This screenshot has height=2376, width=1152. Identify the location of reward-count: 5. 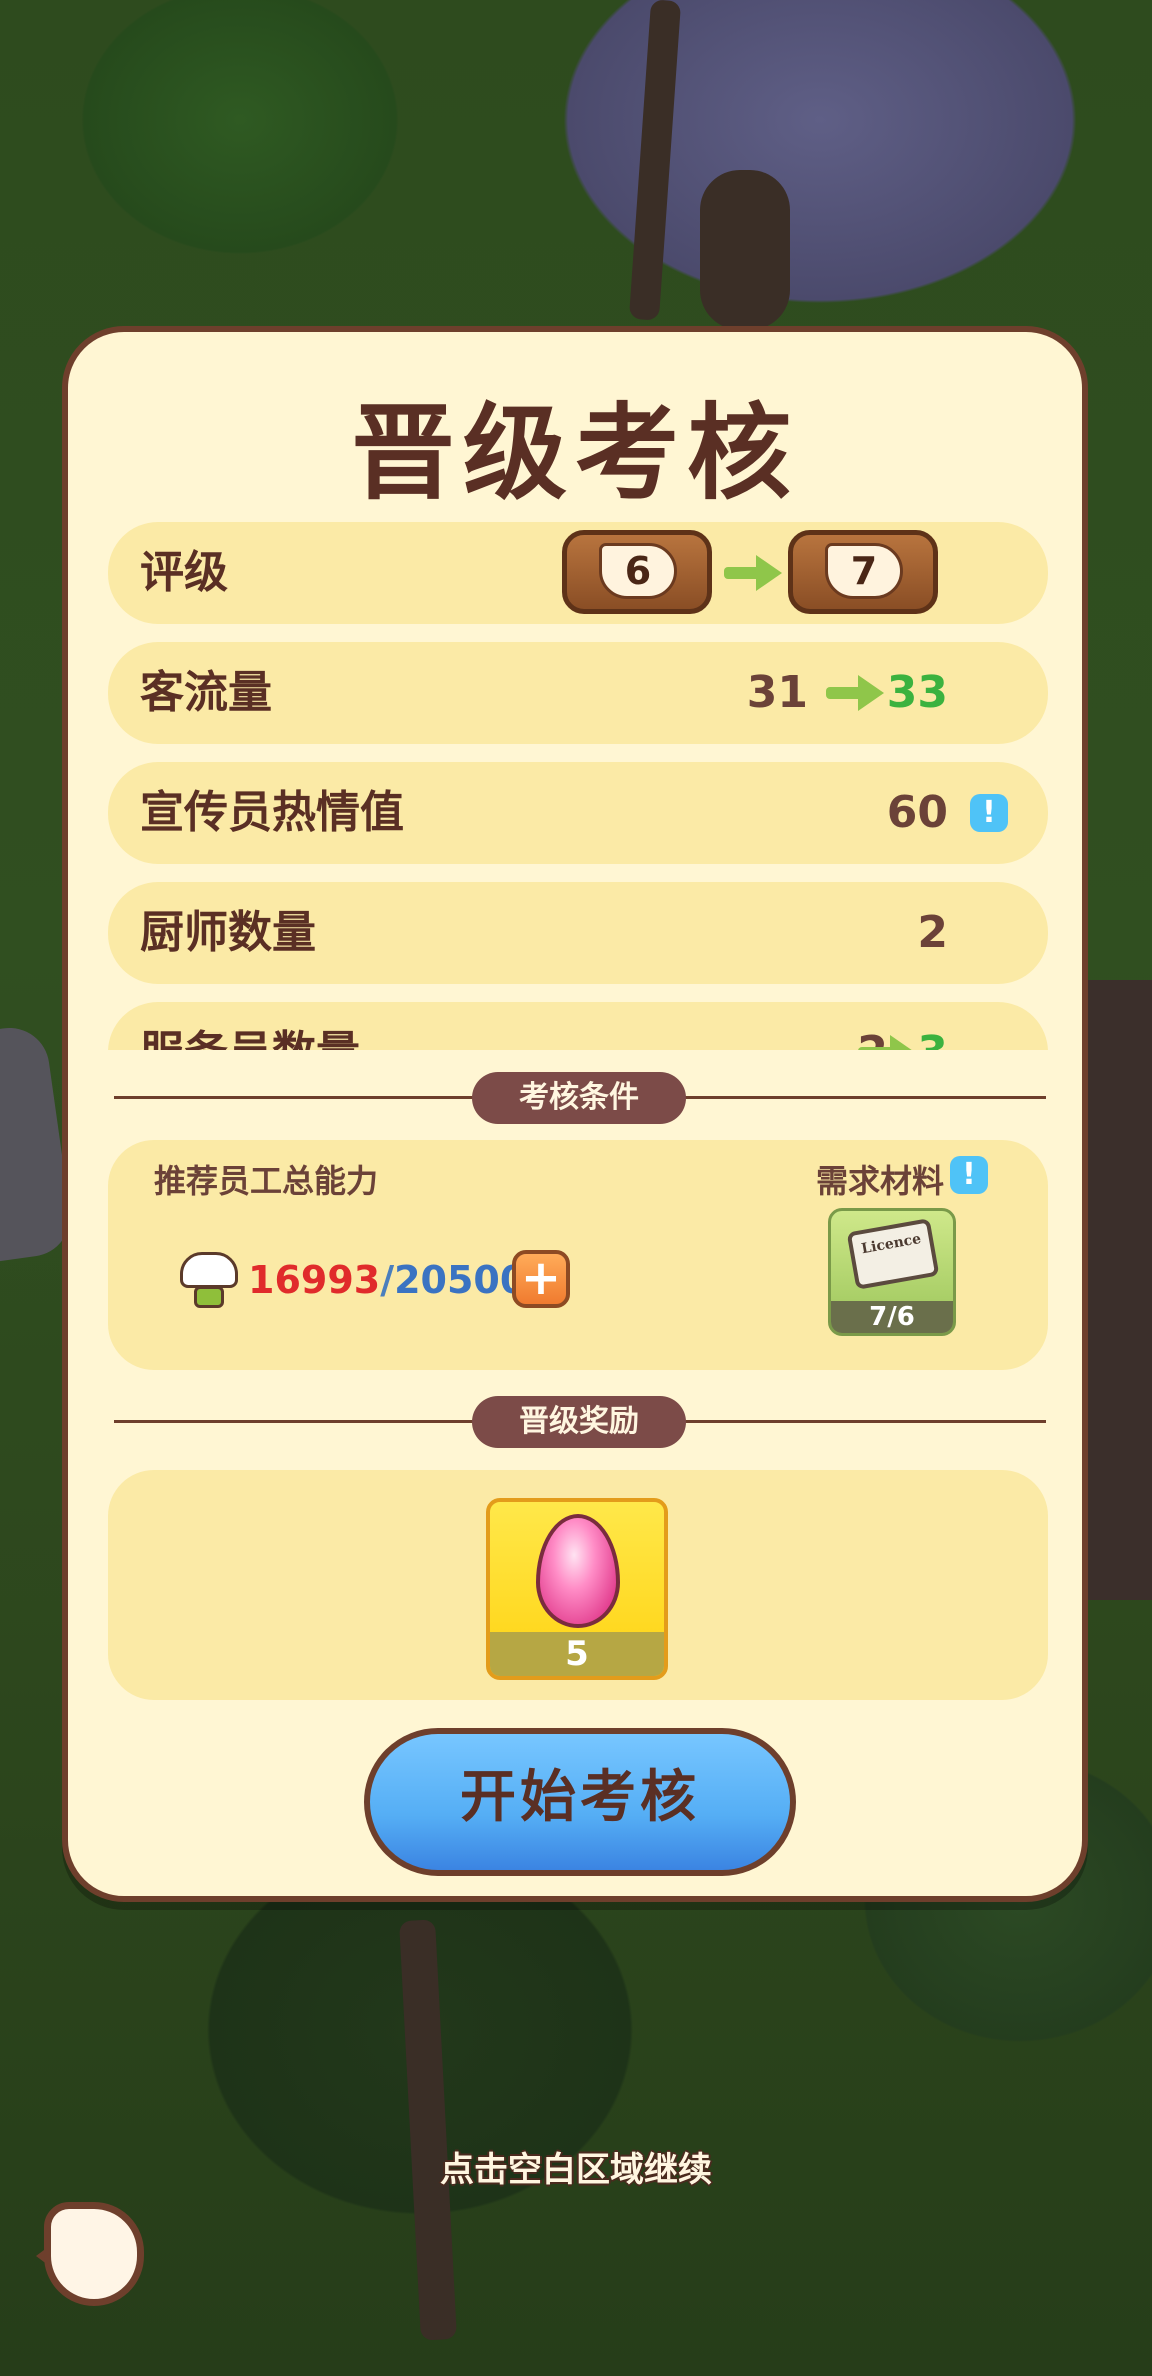
(577, 1654).